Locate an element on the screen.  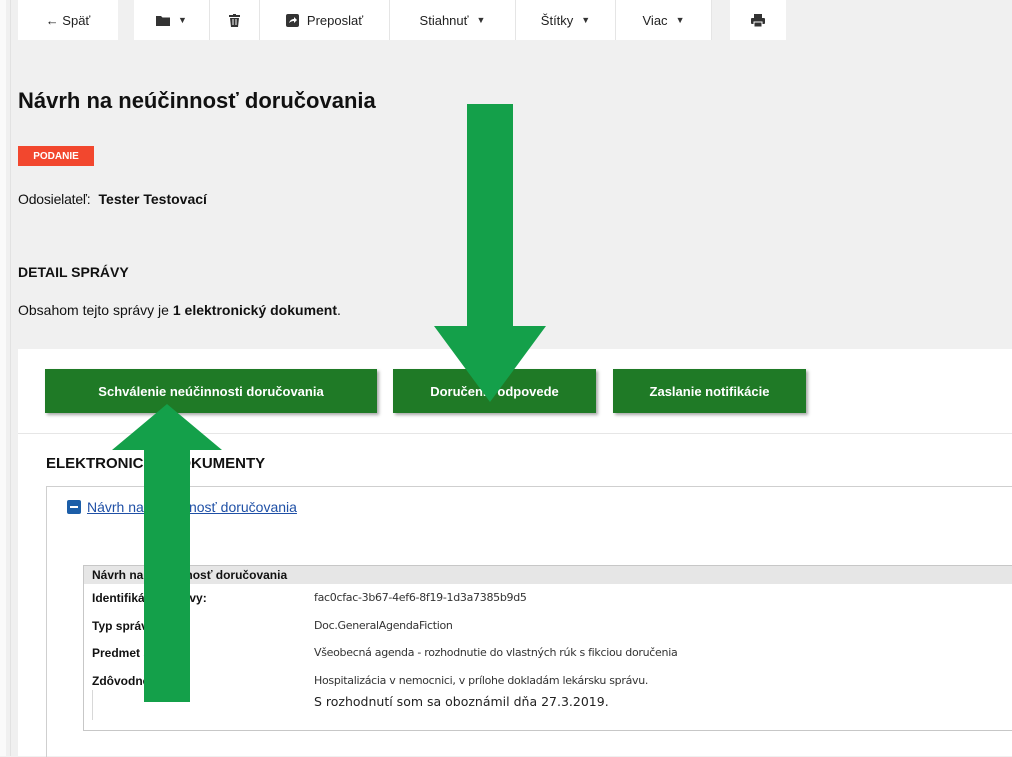
forward-label: Preposlať is located at coordinates (335, 20).